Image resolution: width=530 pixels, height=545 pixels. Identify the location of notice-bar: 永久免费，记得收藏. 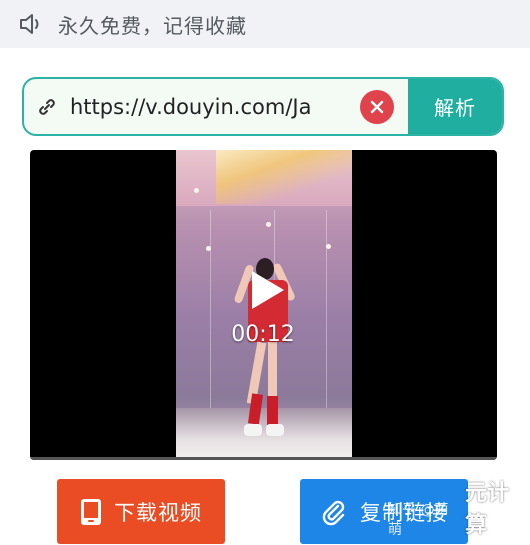
(265, 24).